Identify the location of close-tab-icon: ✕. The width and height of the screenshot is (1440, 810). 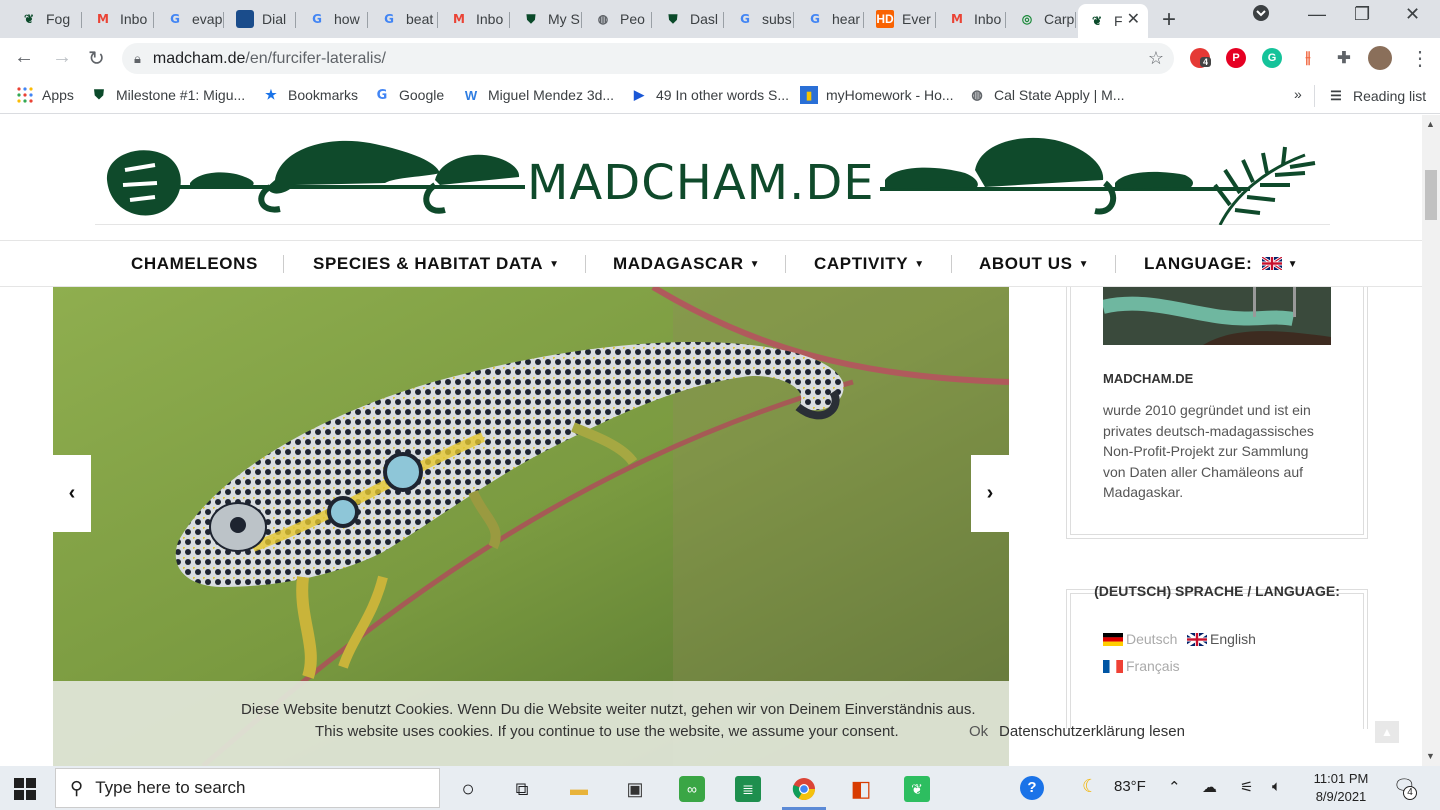
(1133, 19).